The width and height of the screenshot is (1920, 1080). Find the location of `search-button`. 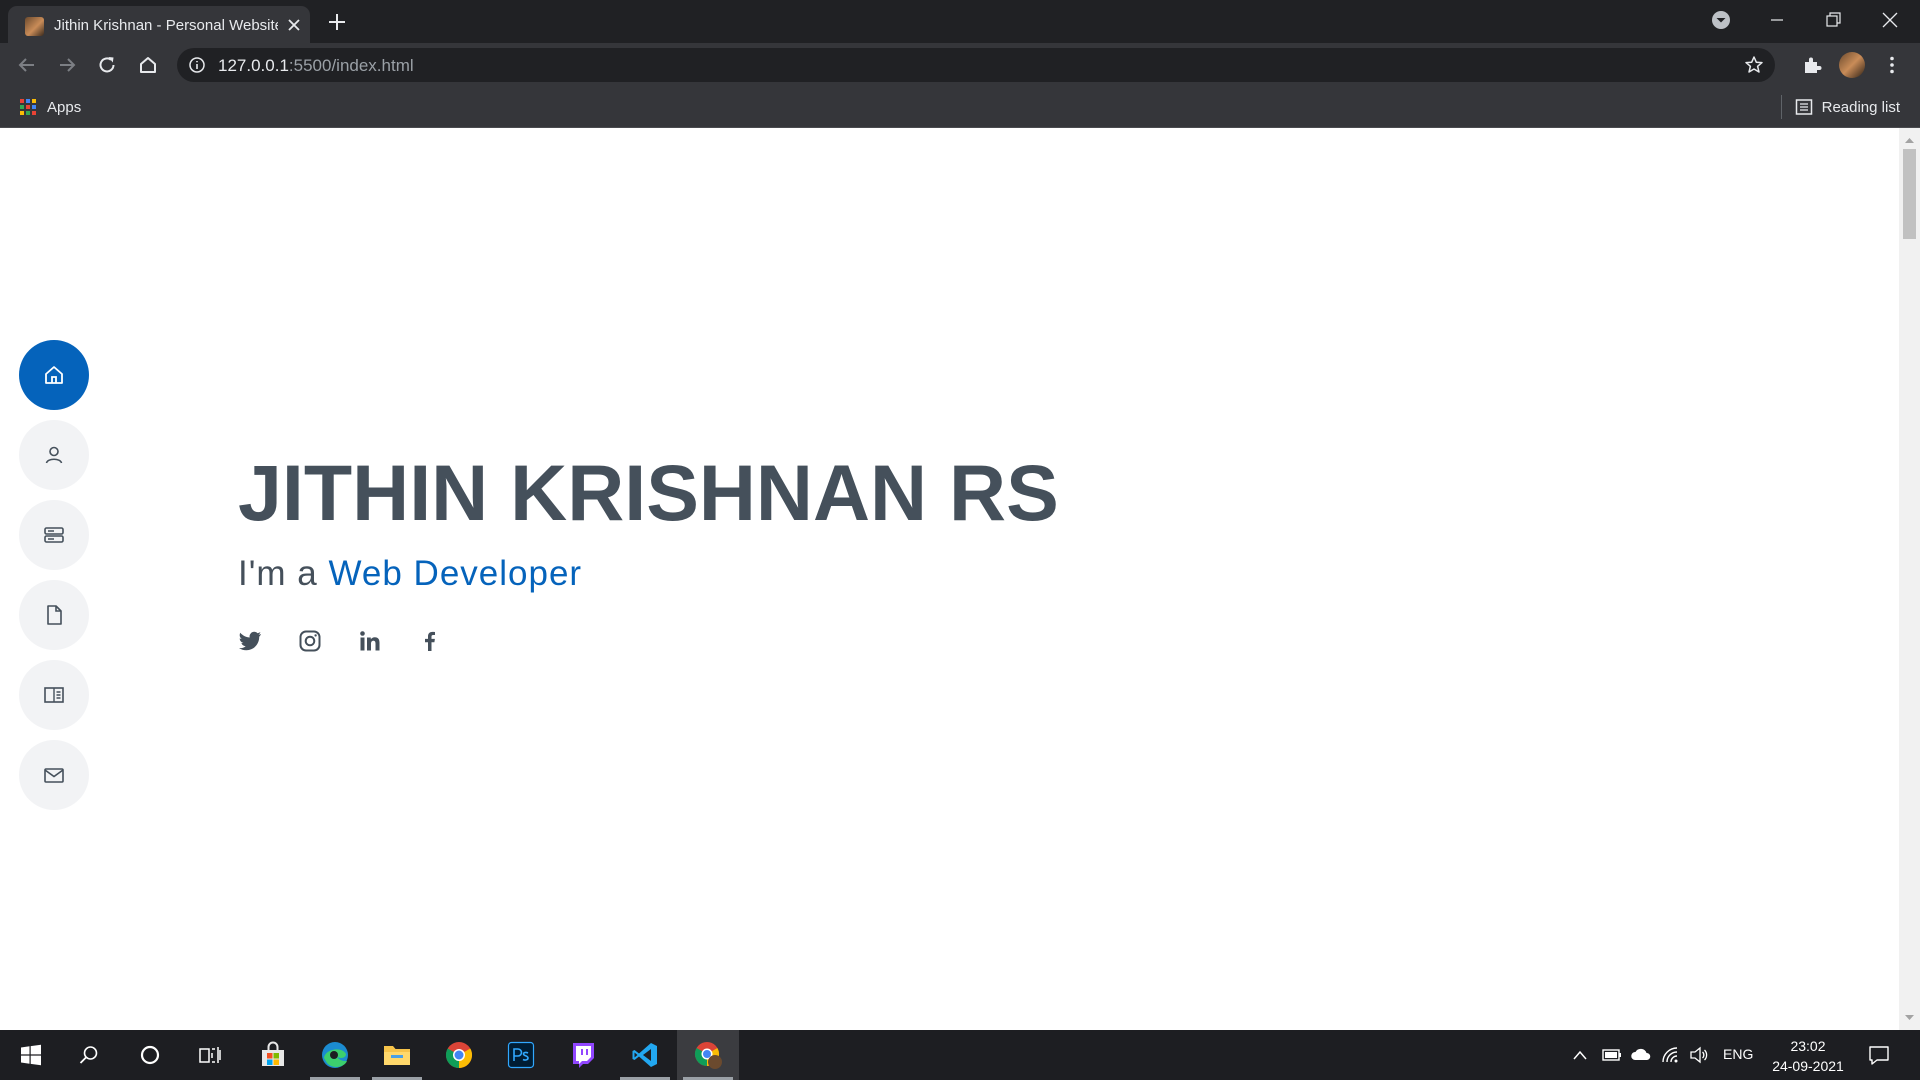

search-button is located at coordinates (89, 1055).